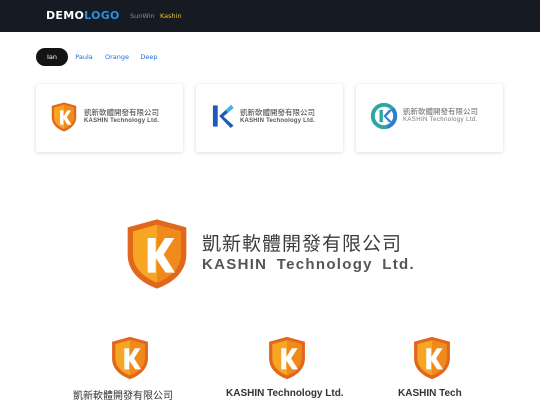  What do you see at coordinates (121, 112) in the screenshot?
I see `card1-chinese-name: 凱新軟體開發有限公司` at bounding box center [121, 112].